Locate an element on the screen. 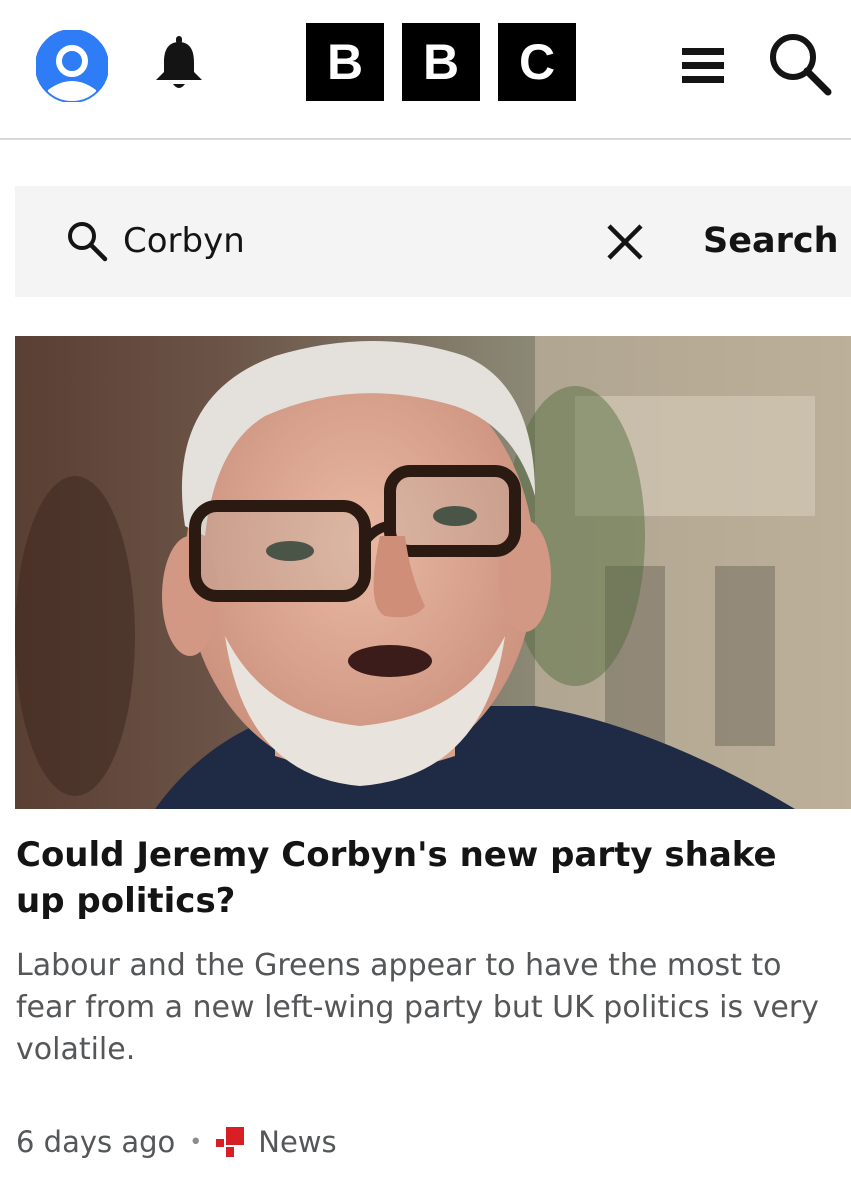 The image size is (851, 1200). article-category: News is located at coordinates (297, 1142).